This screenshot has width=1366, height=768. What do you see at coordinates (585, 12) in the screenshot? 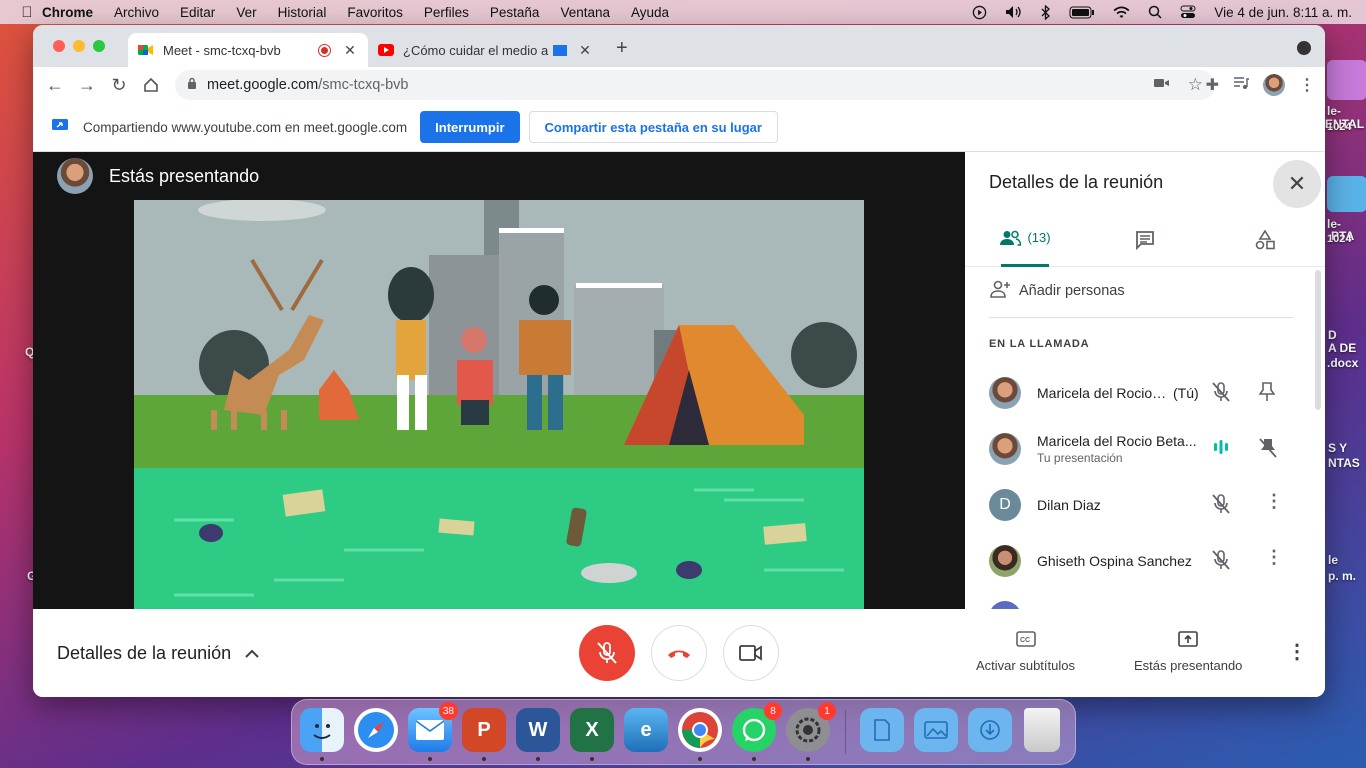
I see `menu-ventana: Ventana` at bounding box center [585, 12].